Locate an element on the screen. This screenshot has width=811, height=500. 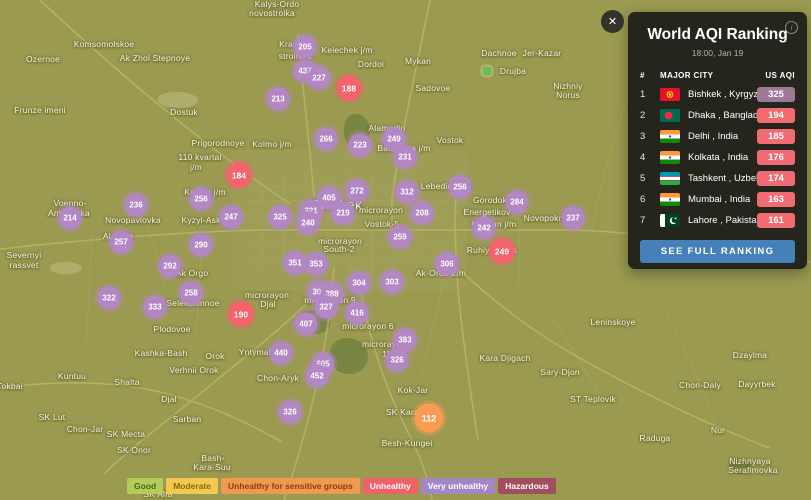
city-name: Kolkata , India is located at coordinates (718, 157).